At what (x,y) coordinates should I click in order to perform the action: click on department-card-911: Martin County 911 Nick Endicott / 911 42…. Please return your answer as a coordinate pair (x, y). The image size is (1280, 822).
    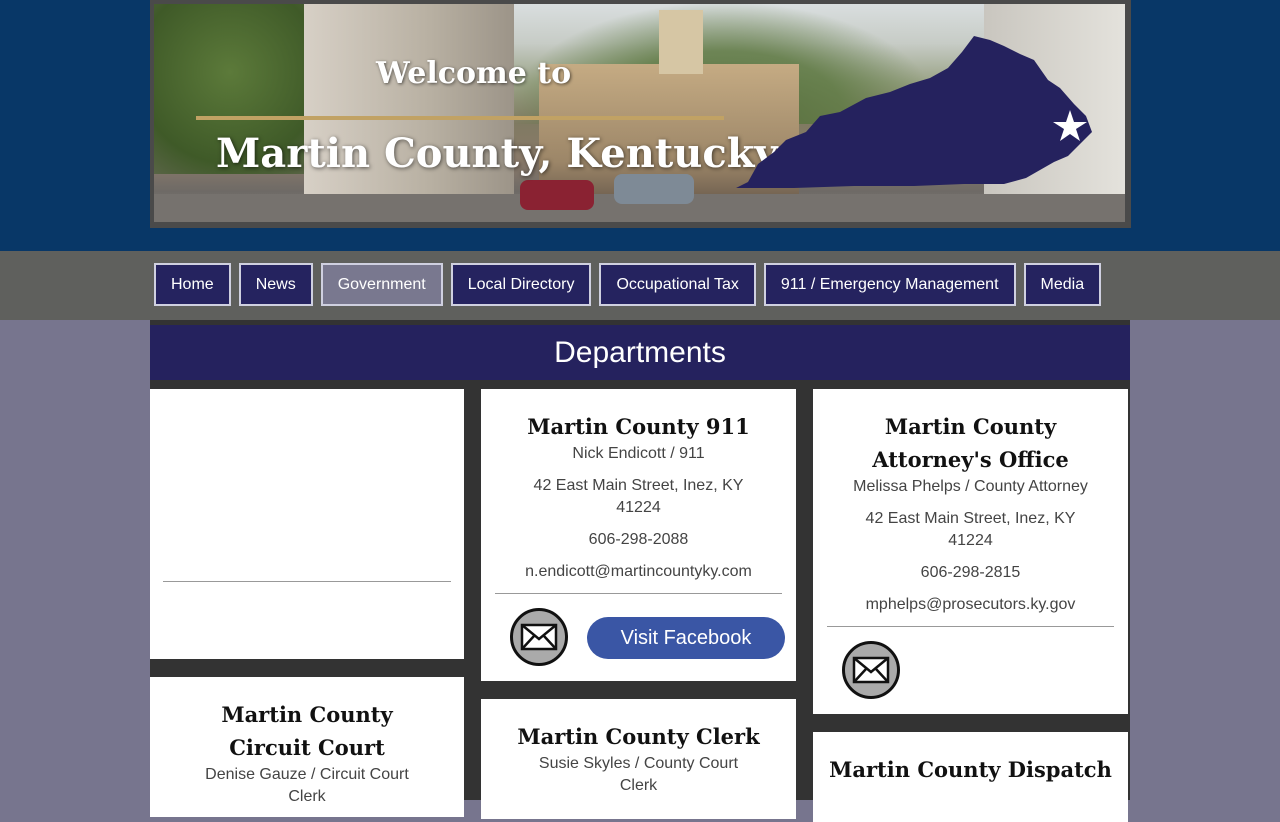
    Looking at the image, I should click on (638, 535).